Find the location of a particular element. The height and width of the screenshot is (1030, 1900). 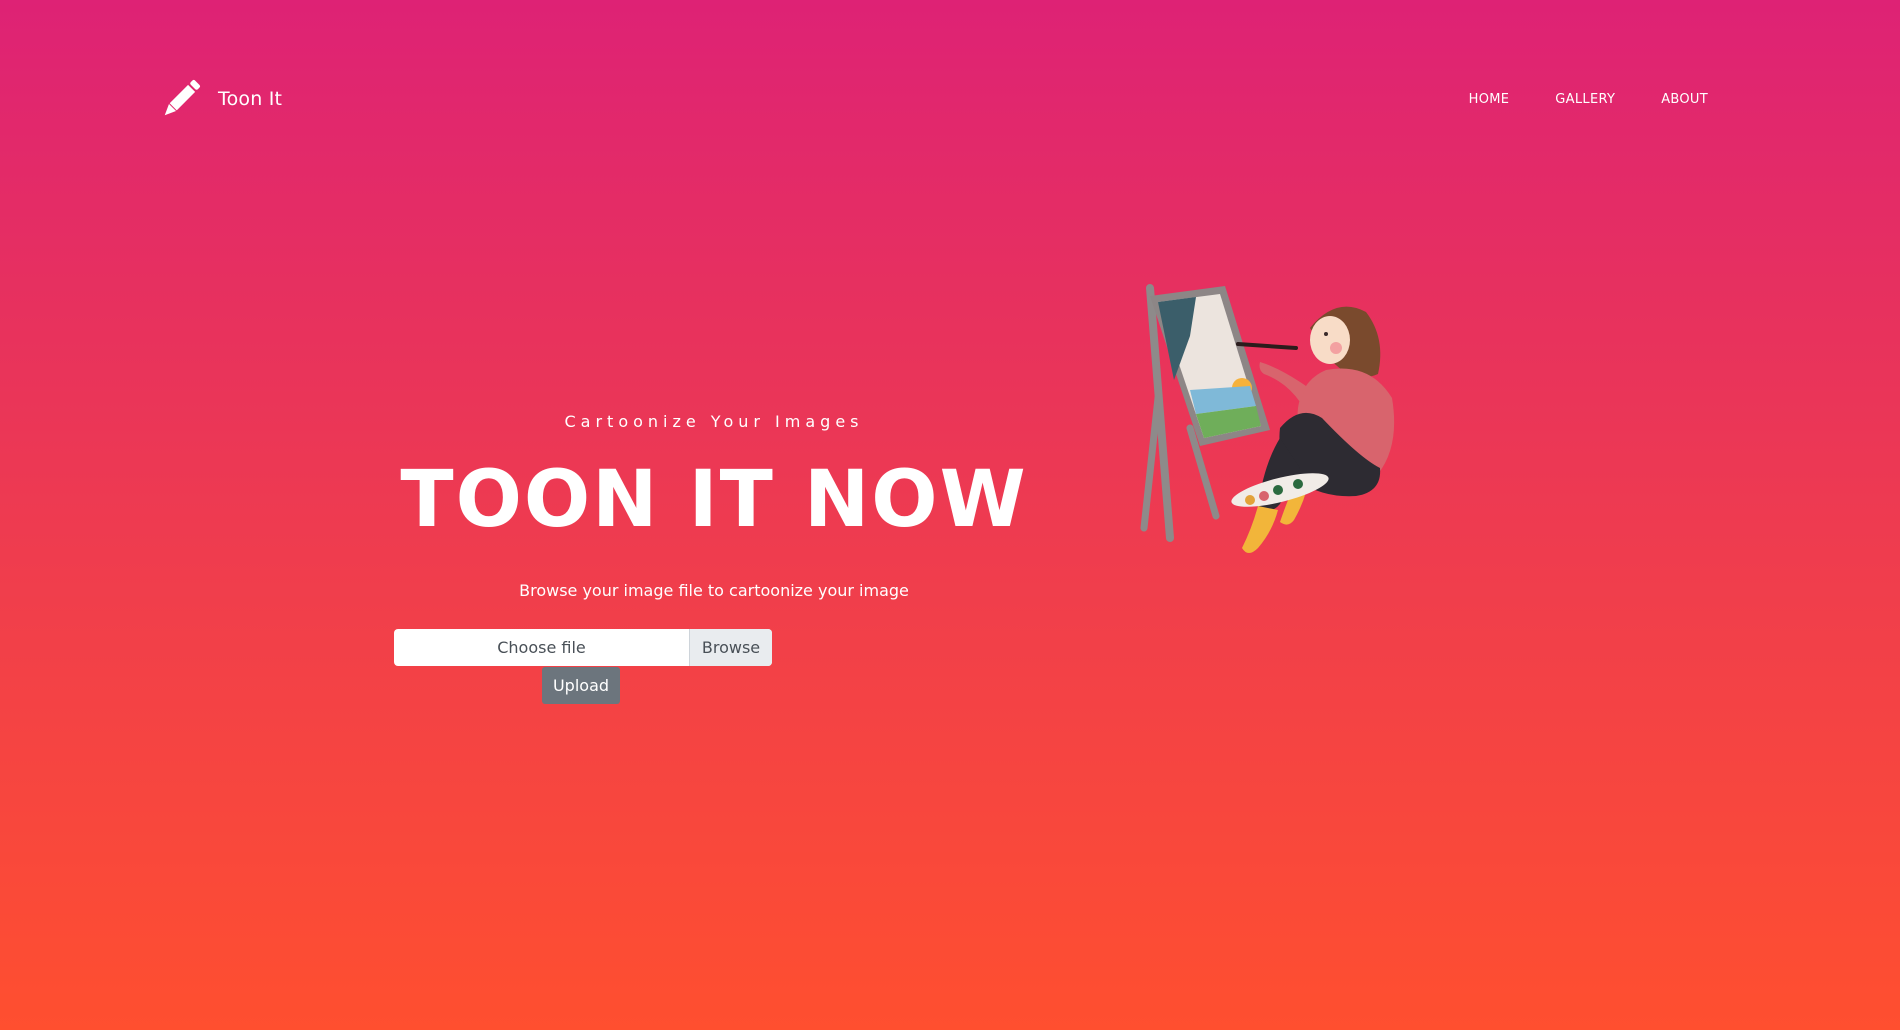

nav-home: HOME is located at coordinates (1489, 99).